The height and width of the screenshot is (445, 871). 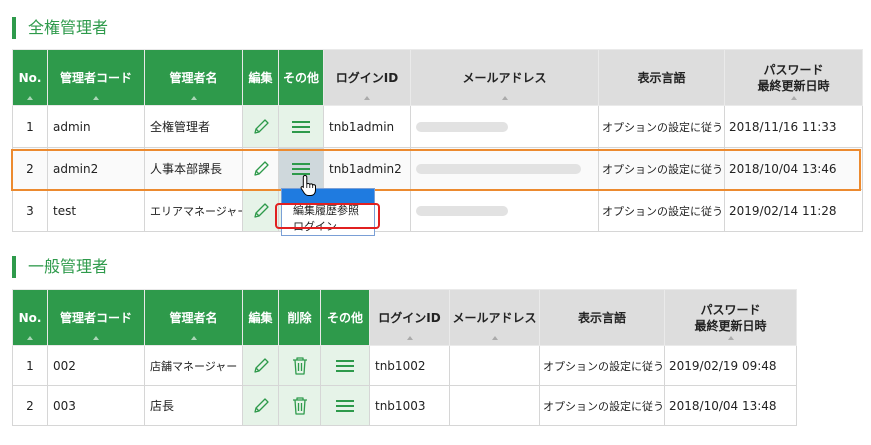 What do you see at coordinates (299, 317) in the screenshot?
I see `col-delete: 削除` at bounding box center [299, 317].